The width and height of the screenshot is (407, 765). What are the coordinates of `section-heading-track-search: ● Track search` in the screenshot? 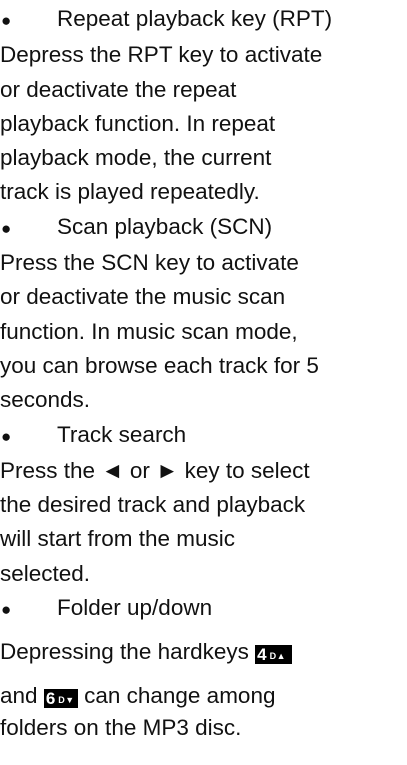 It's located at (203, 436).